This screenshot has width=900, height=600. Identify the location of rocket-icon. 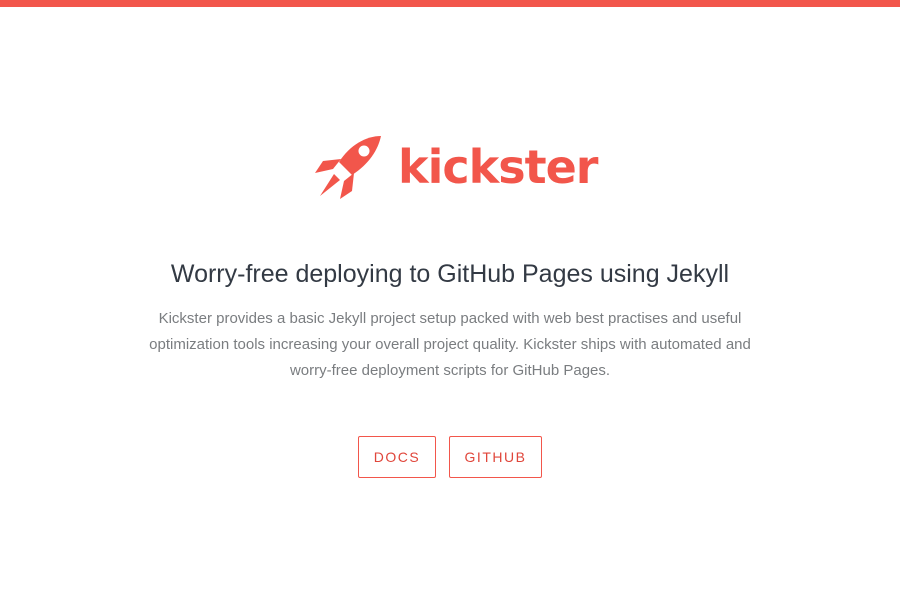
(348, 167).